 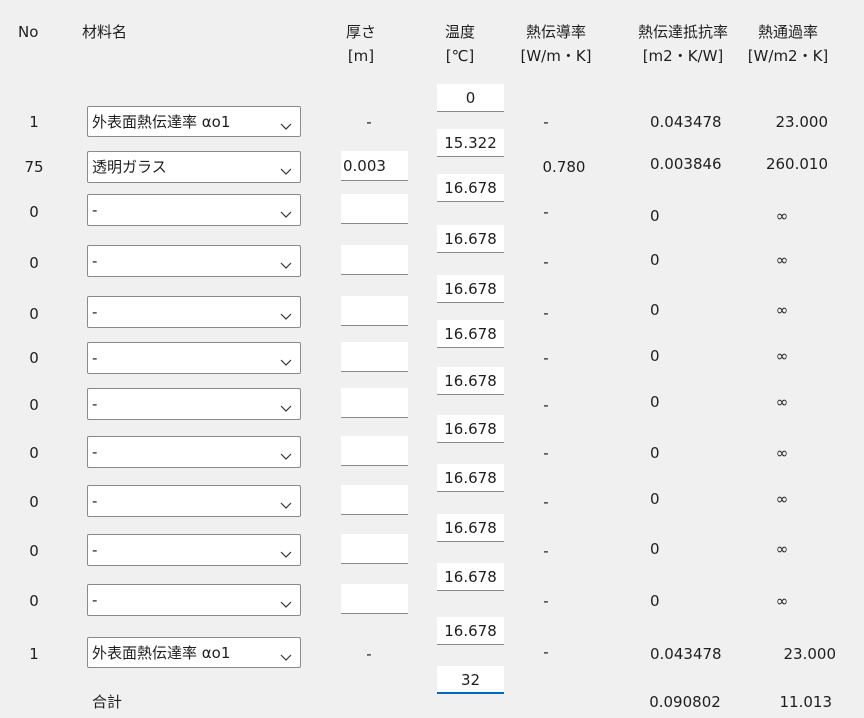 I want to click on header-transmittance: 熱通過率 [W/m2・K], so click(x=788, y=44).